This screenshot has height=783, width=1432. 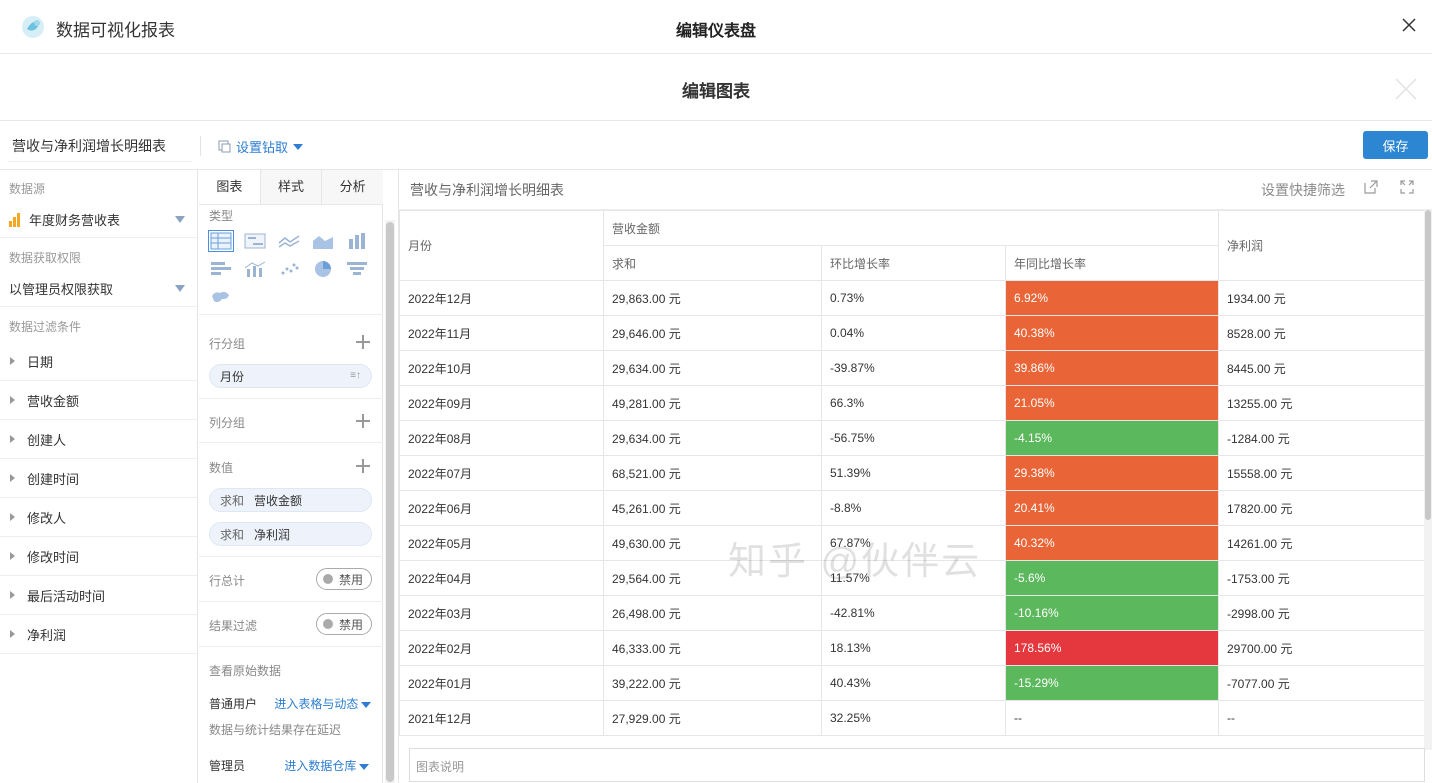 I want to click on add-row-group-button, so click(x=363, y=342).